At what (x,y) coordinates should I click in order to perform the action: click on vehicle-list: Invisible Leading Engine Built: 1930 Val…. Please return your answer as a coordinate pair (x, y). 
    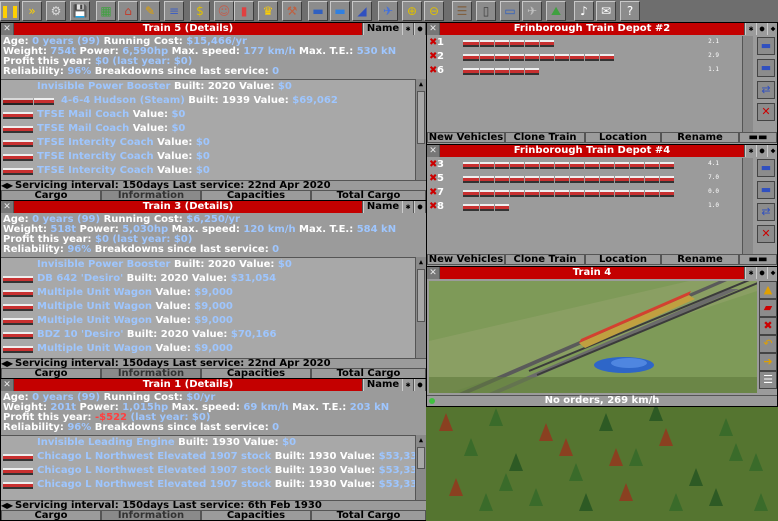
    Looking at the image, I should click on (208, 468).